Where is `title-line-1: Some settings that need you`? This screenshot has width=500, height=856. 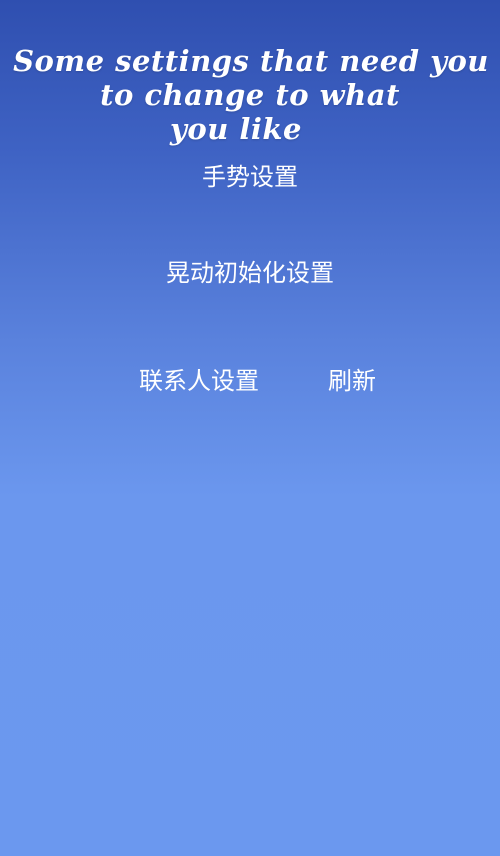 title-line-1: Some settings that need you is located at coordinates (251, 61).